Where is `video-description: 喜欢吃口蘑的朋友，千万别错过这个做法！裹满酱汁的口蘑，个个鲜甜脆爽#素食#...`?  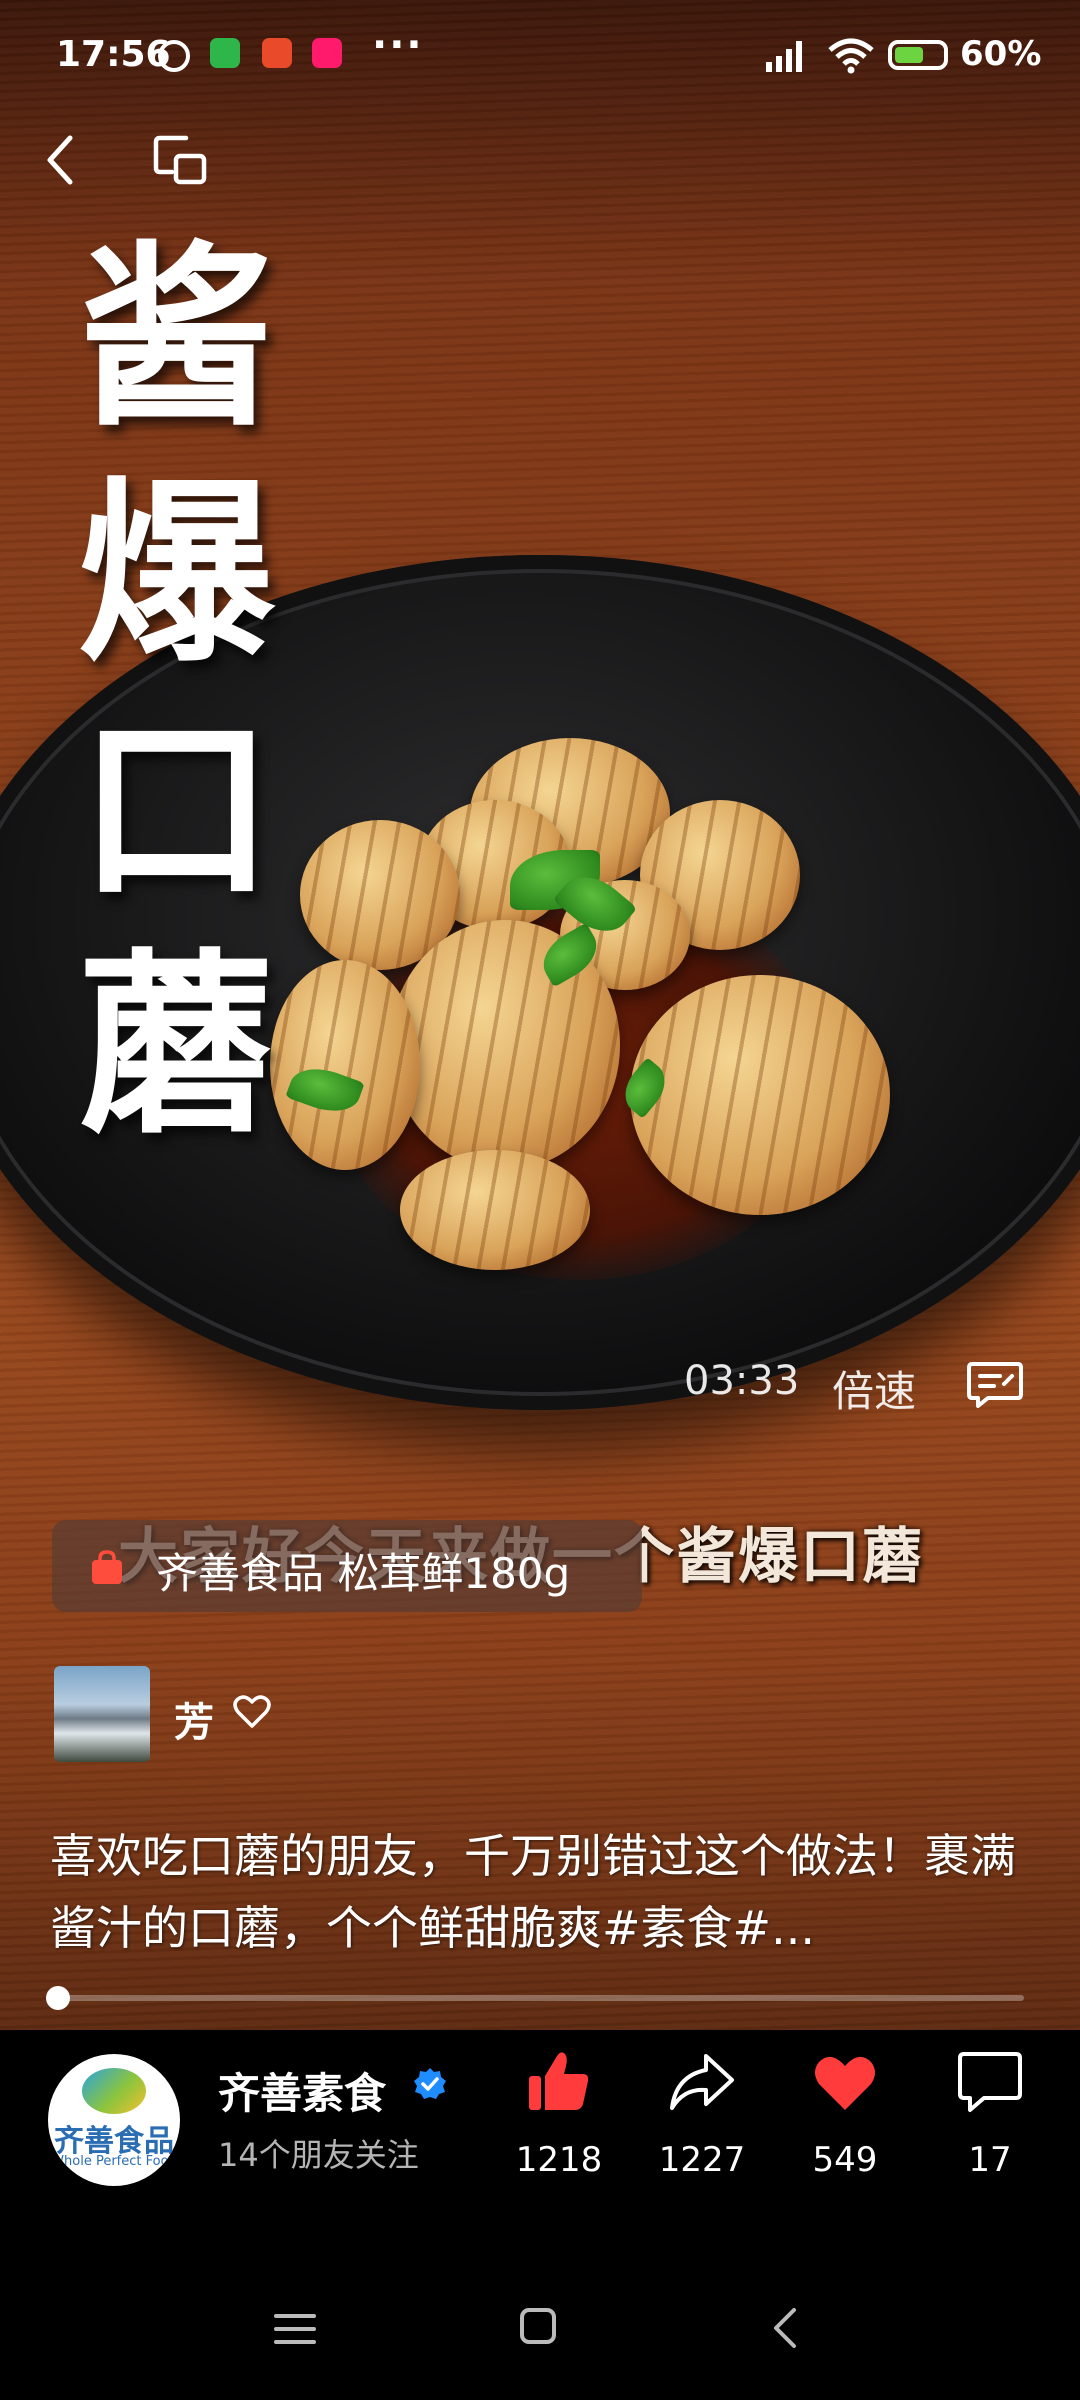 video-description: 喜欢吃口蘑的朋友，千万别错过这个做法！裹满酱汁的口蘑，个个鲜甜脆爽#素食#... is located at coordinates (545, 1892).